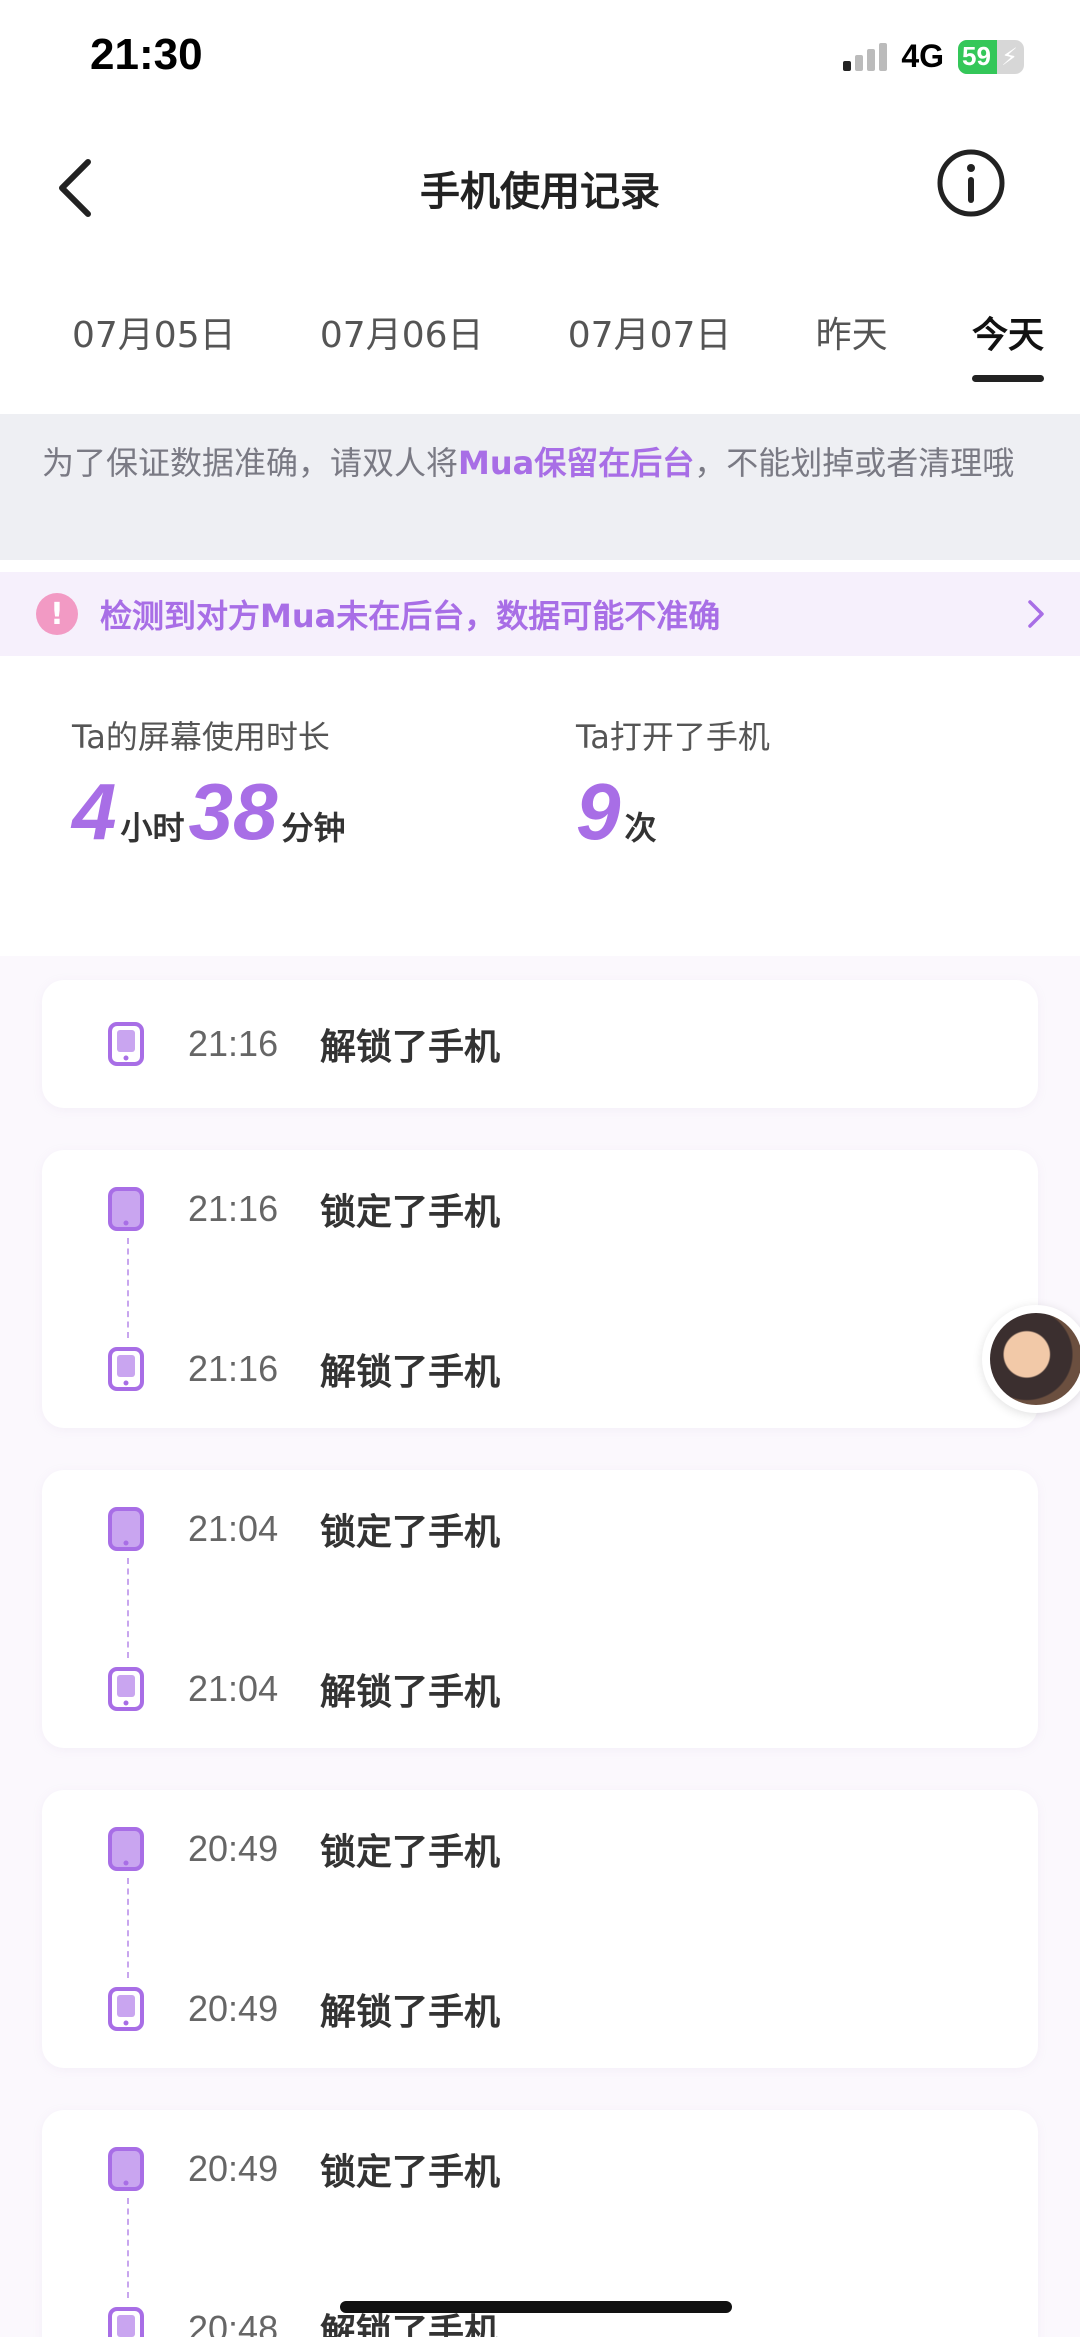  I want to click on battery-icon: 59 ⚡, so click(991, 56).